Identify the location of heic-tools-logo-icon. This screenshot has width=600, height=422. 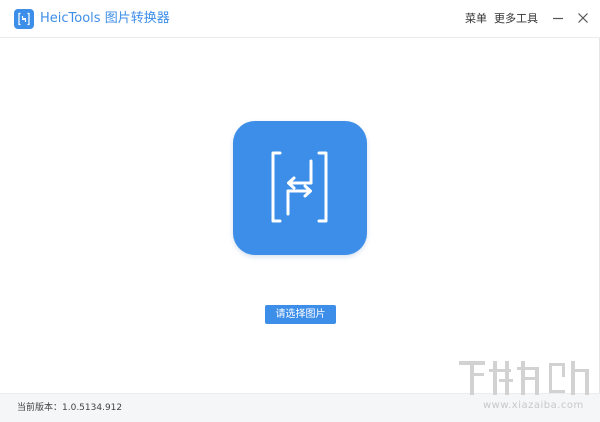
(300, 188).